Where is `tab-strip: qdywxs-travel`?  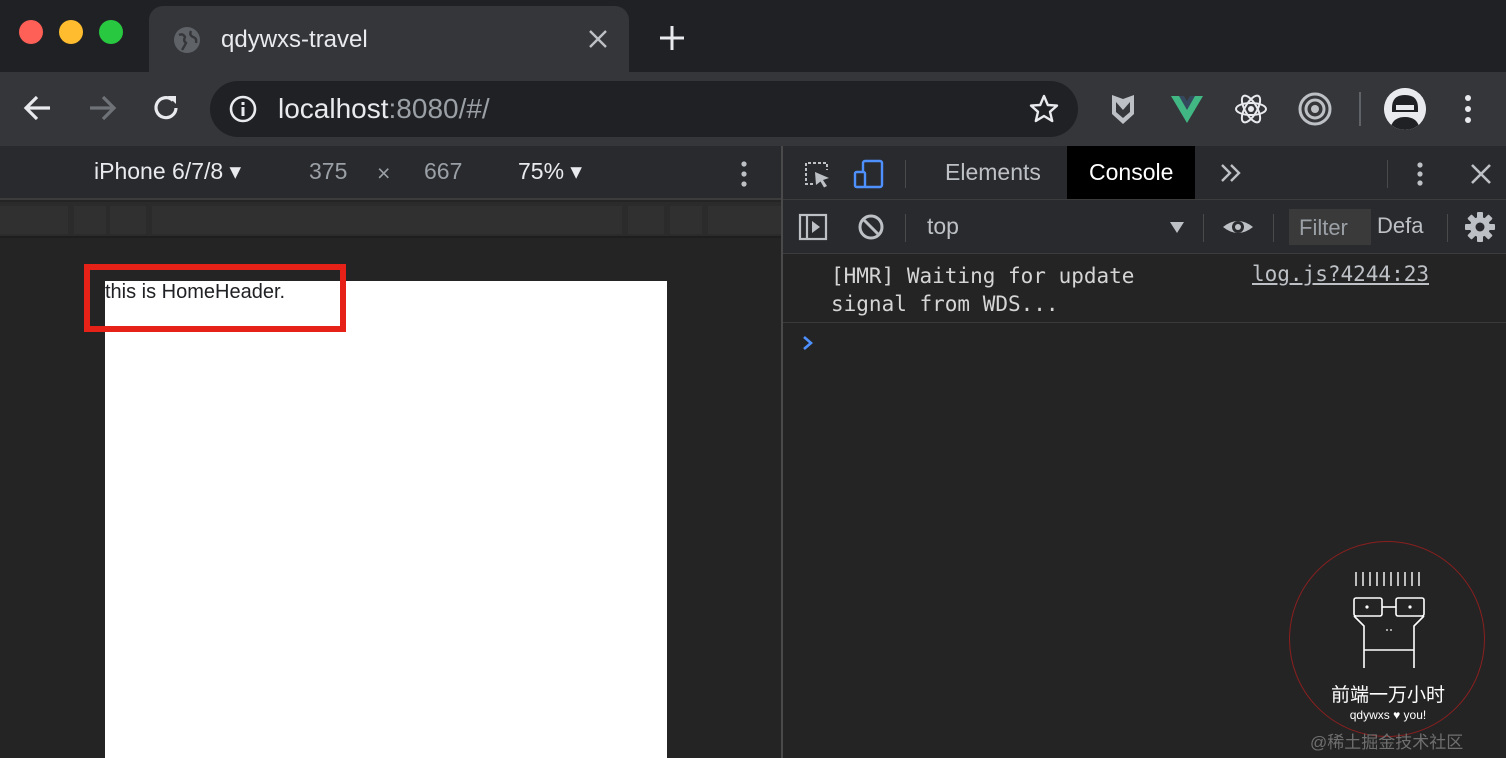
tab-strip: qdywxs-travel is located at coordinates (753, 36).